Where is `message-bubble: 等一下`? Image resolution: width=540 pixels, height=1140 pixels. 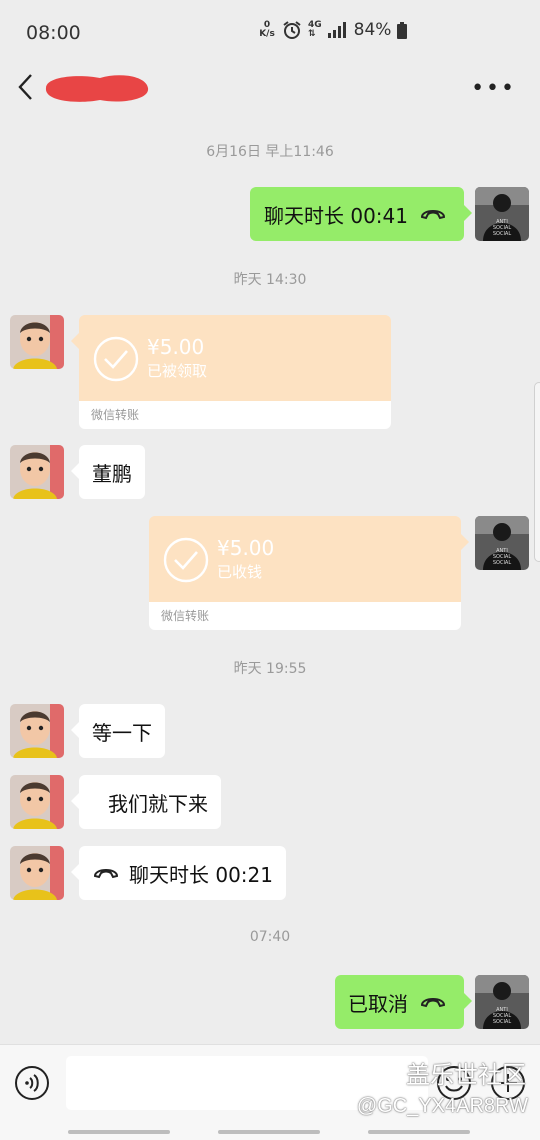 message-bubble: 等一下 is located at coordinates (118, 731).